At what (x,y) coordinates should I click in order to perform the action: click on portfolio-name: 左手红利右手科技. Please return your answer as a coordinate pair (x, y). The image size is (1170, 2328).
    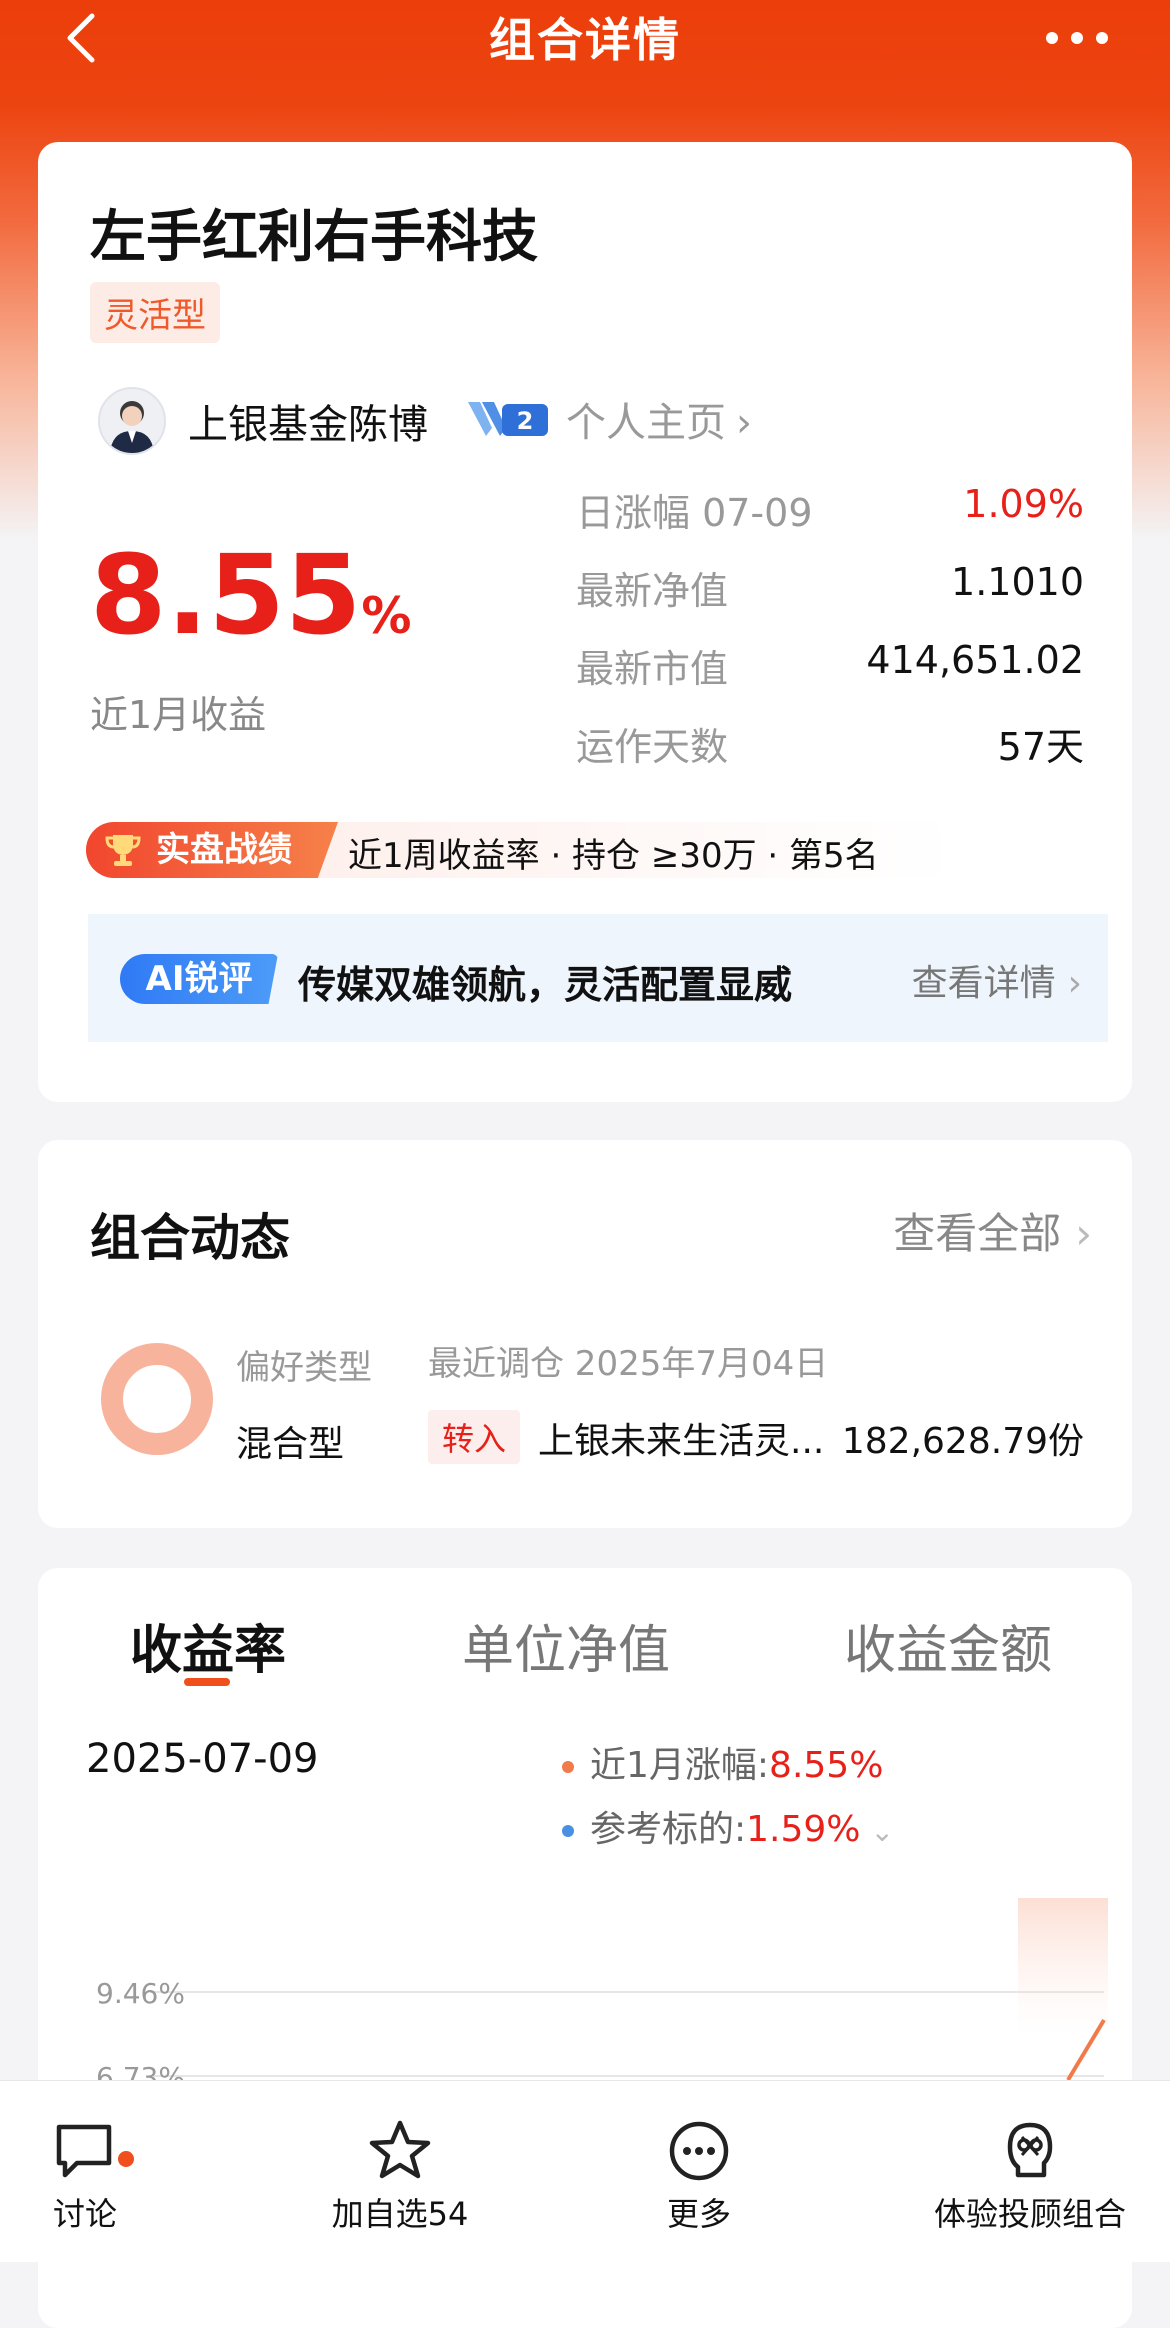
    Looking at the image, I should click on (314, 237).